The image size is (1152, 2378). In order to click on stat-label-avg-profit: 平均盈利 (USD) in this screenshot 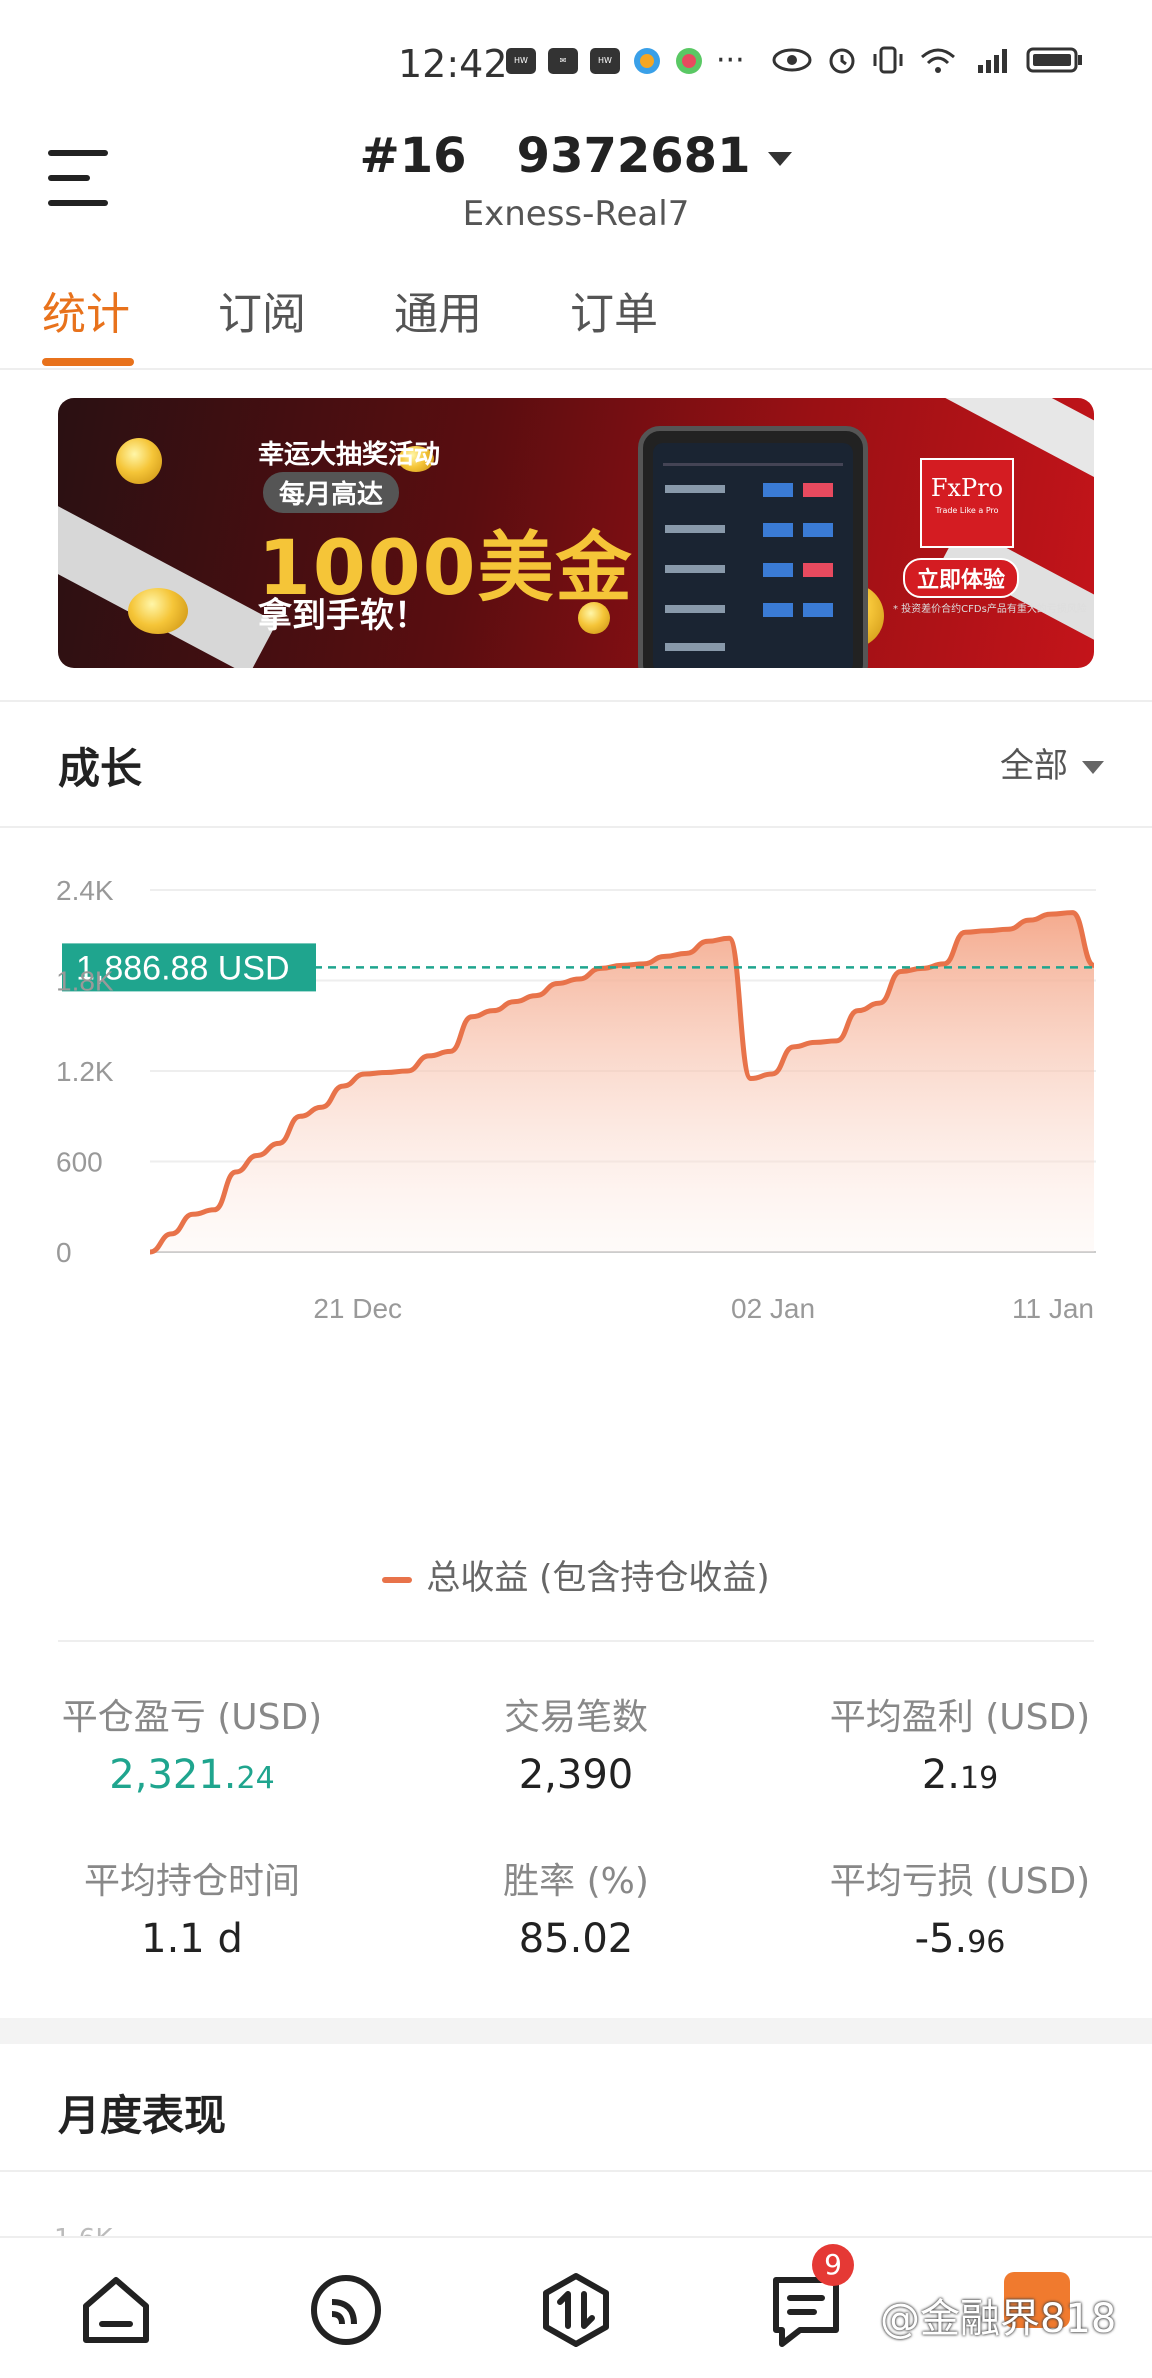, I will do `click(960, 1717)`.